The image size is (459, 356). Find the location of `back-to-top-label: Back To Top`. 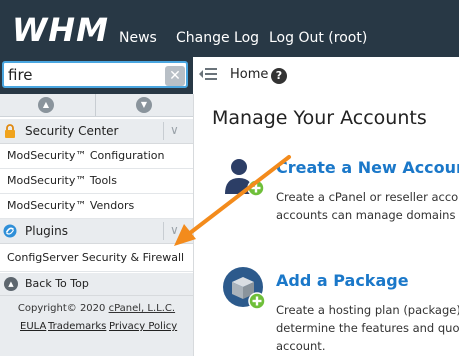

back-to-top-label: Back To Top is located at coordinates (57, 283).